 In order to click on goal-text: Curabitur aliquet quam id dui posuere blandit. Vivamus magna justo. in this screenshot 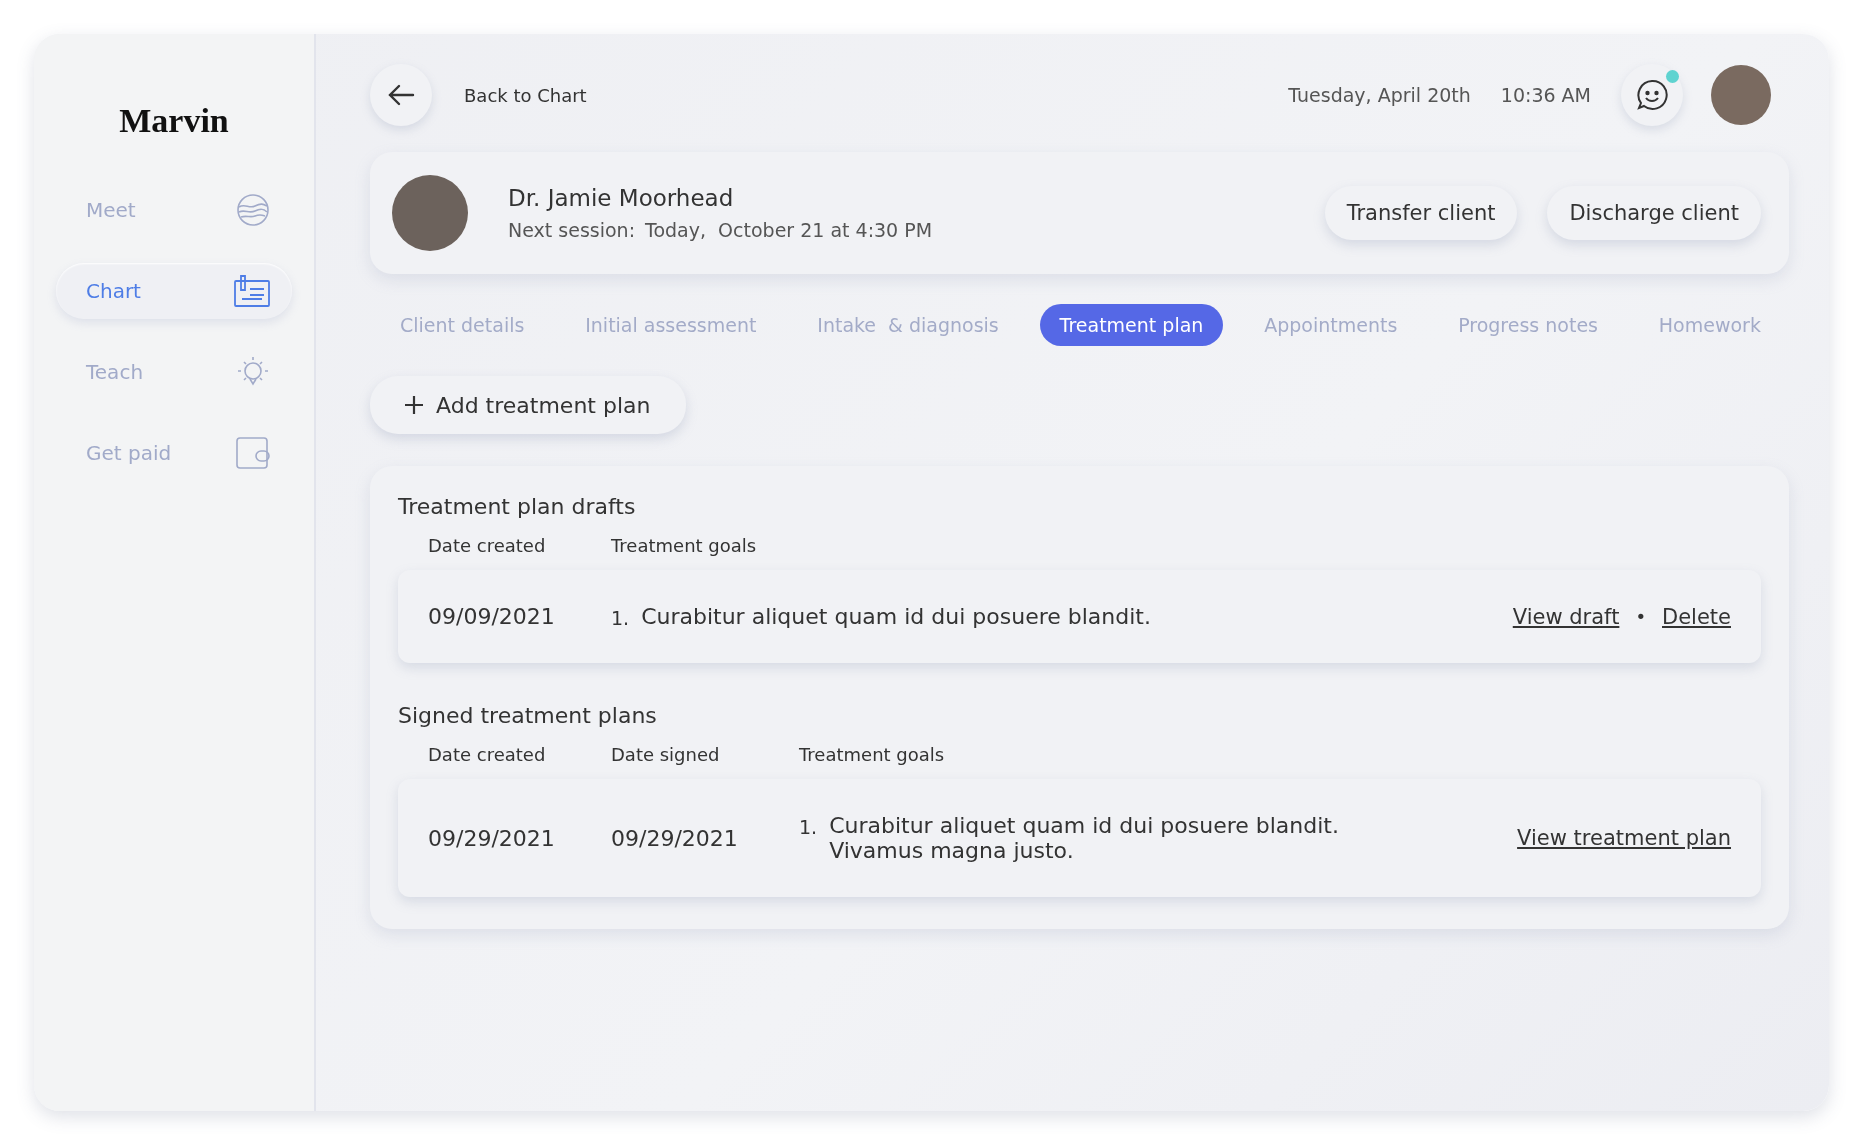, I will do `click(1084, 838)`.